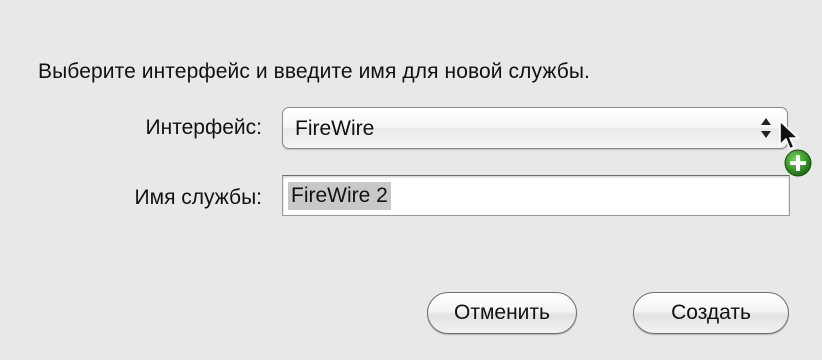 The width and height of the screenshot is (822, 360). I want to click on green-plus-icon, so click(798, 163).